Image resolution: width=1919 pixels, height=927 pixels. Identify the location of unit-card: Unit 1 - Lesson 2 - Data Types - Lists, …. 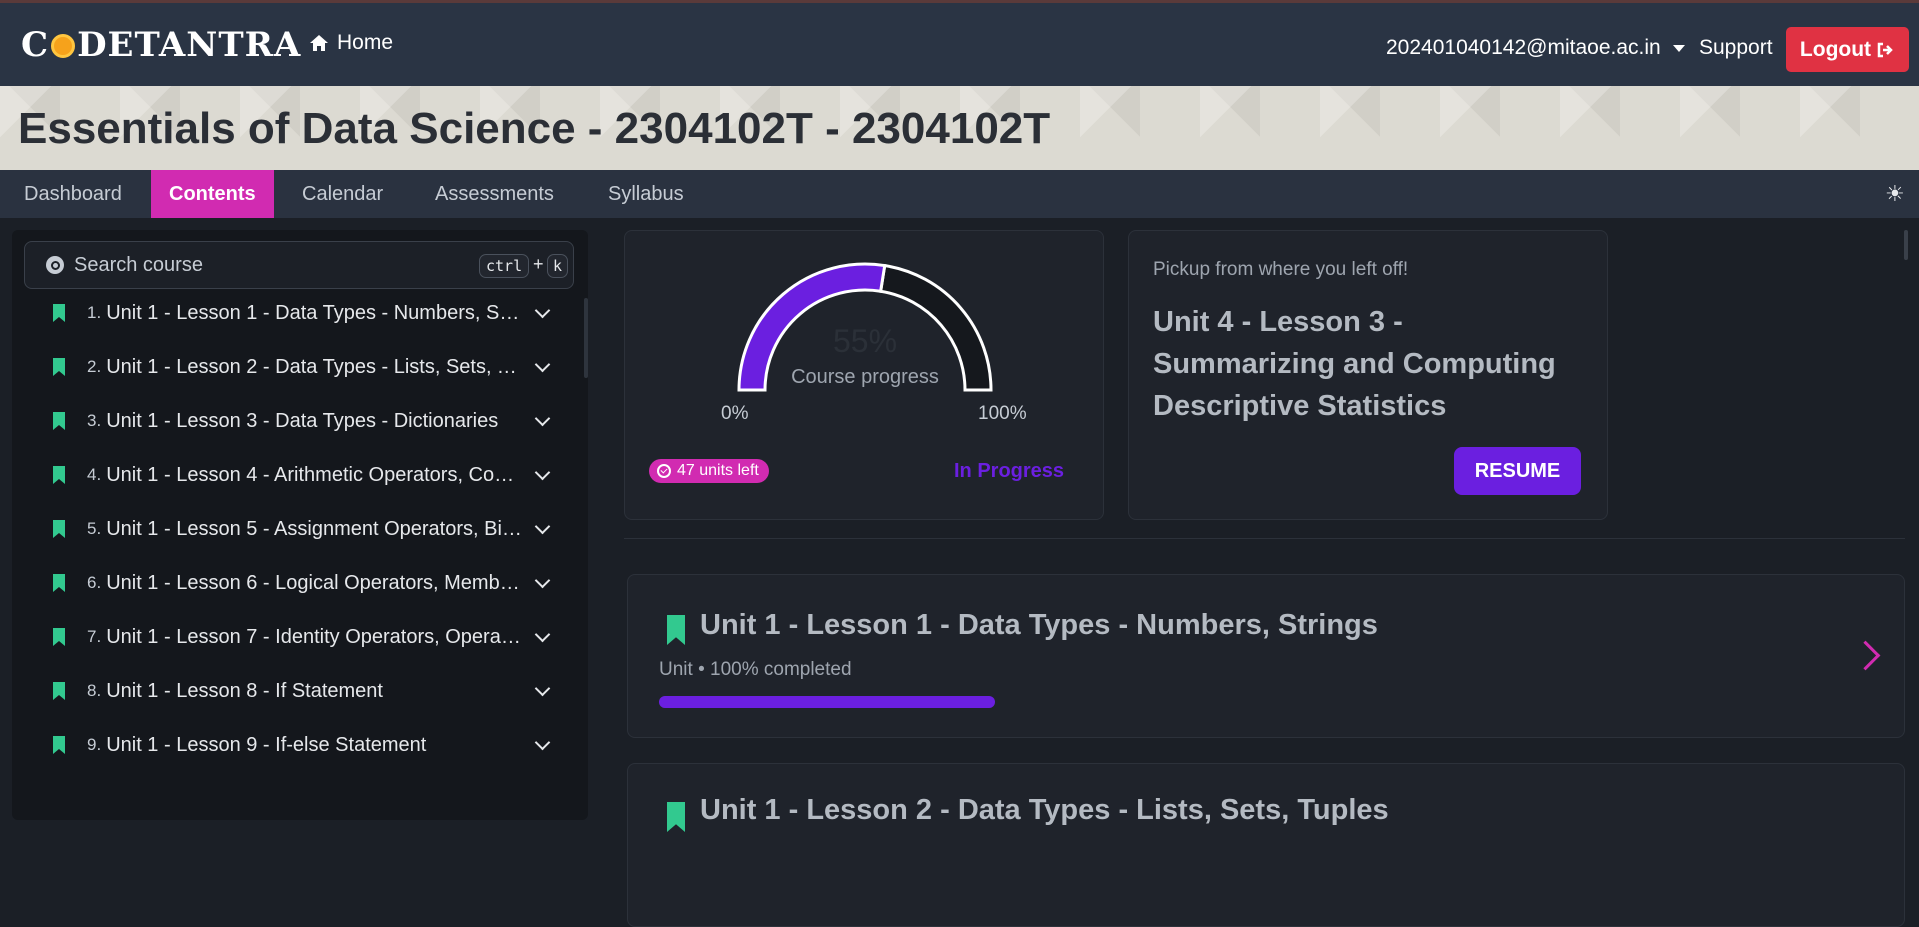
(1266, 845).